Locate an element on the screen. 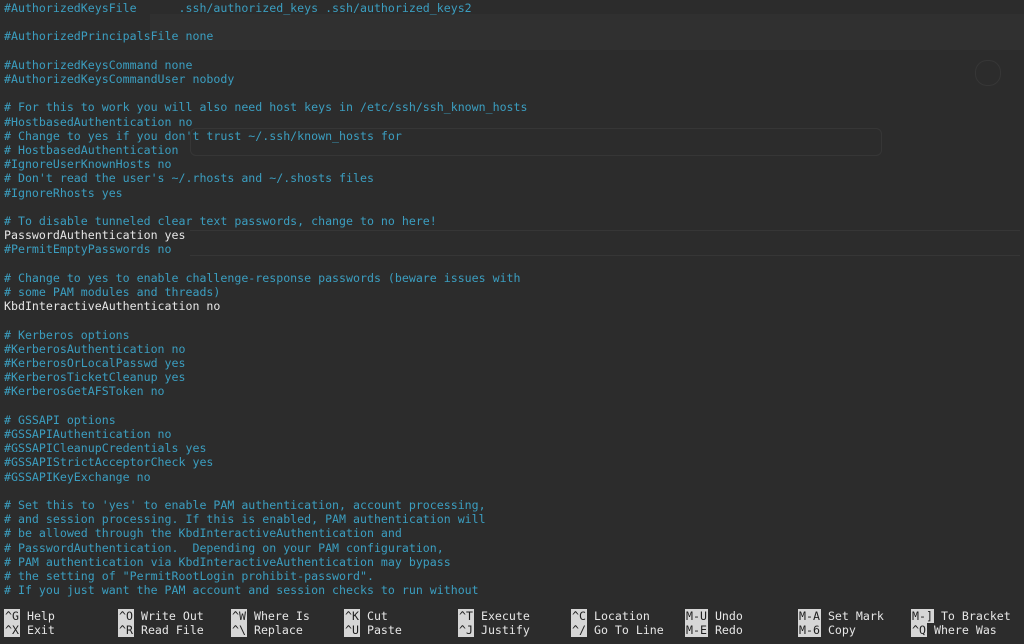 This screenshot has height=644, width=1024. shortcut-label: Copy is located at coordinates (841, 630).